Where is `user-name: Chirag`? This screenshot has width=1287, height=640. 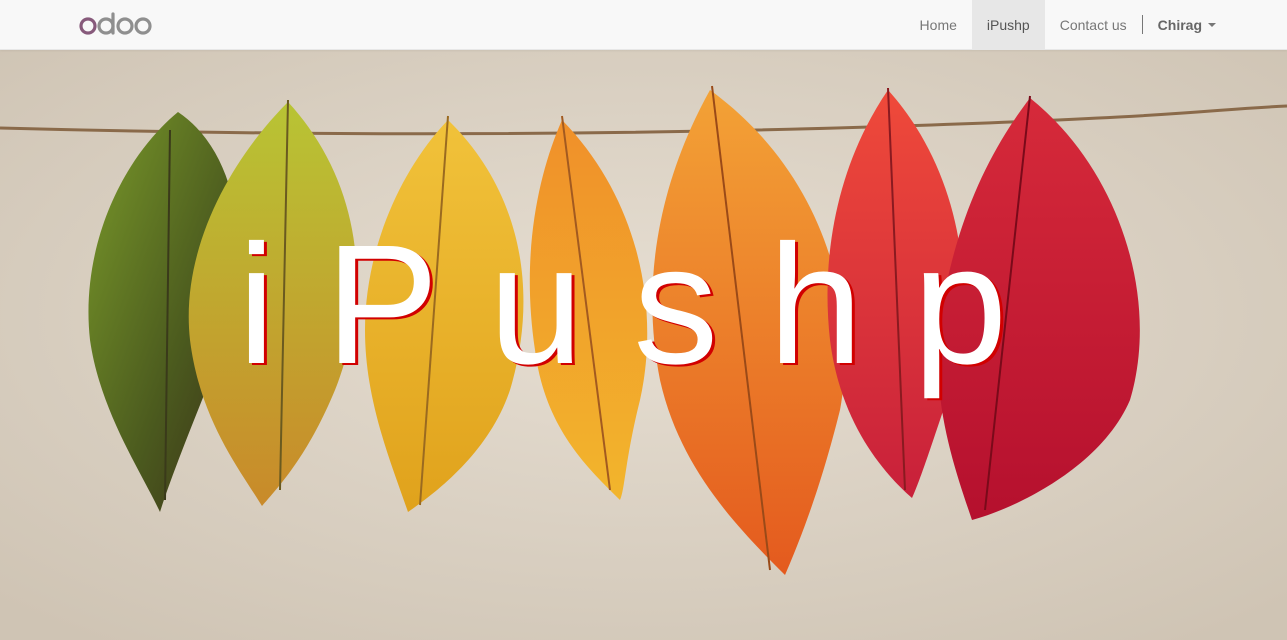
user-name: Chirag is located at coordinates (1179, 24).